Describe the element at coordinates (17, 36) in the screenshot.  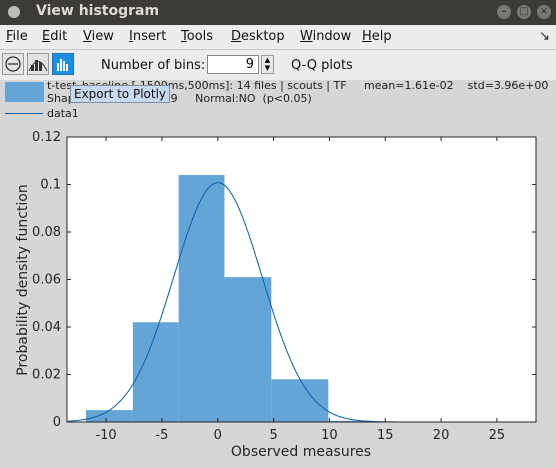
I see `menu-file: File` at that location.